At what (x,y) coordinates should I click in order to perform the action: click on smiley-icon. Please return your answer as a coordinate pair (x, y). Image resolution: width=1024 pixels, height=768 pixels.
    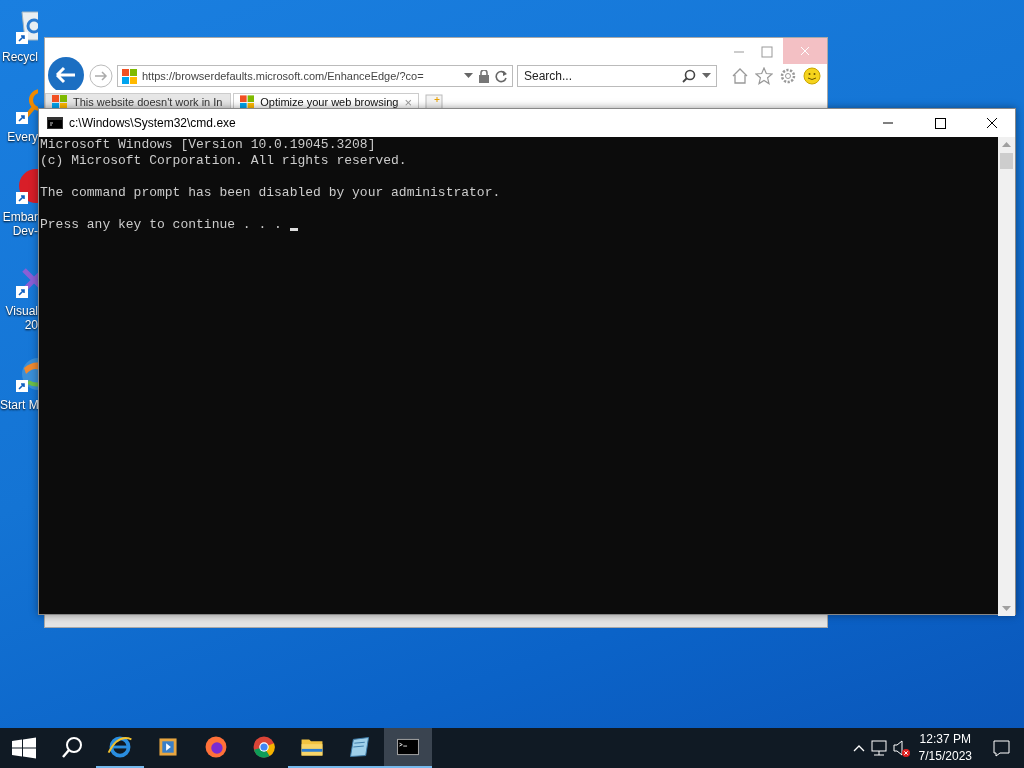
    Looking at the image, I should click on (812, 76).